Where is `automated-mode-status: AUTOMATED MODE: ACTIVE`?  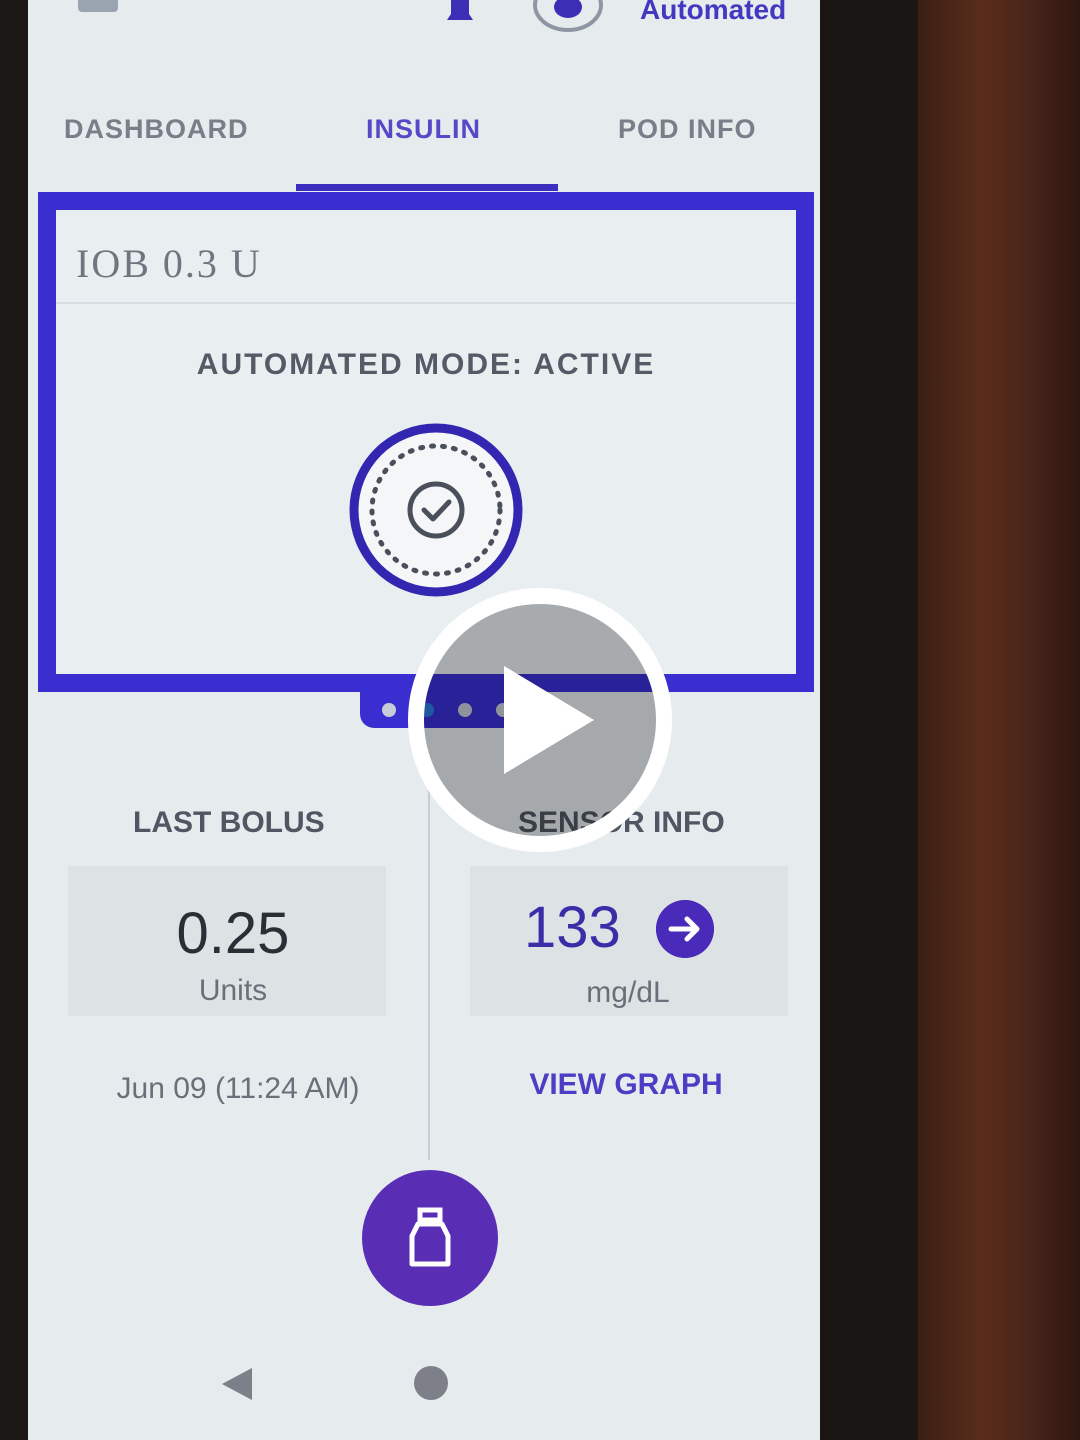
automated-mode-status: AUTOMATED MODE: ACTIVE is located at coordinates (426, 364).